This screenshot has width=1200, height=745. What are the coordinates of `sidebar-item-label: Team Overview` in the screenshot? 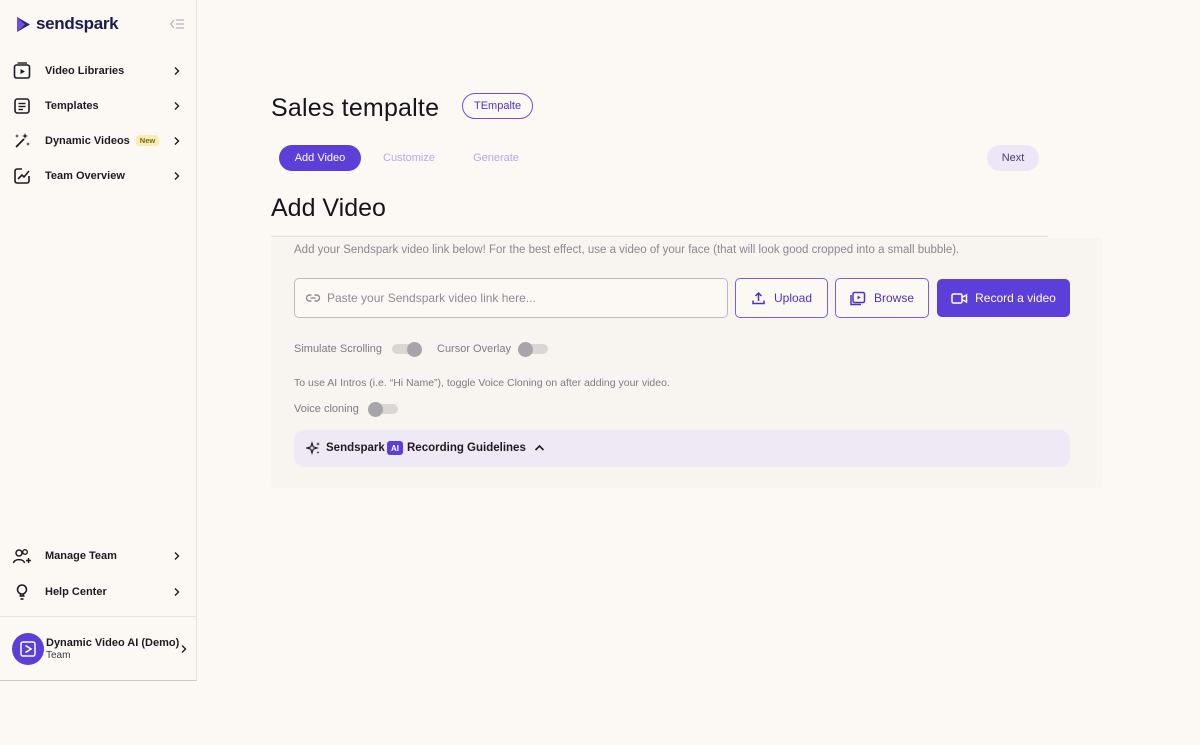 It's located at (85, 176).